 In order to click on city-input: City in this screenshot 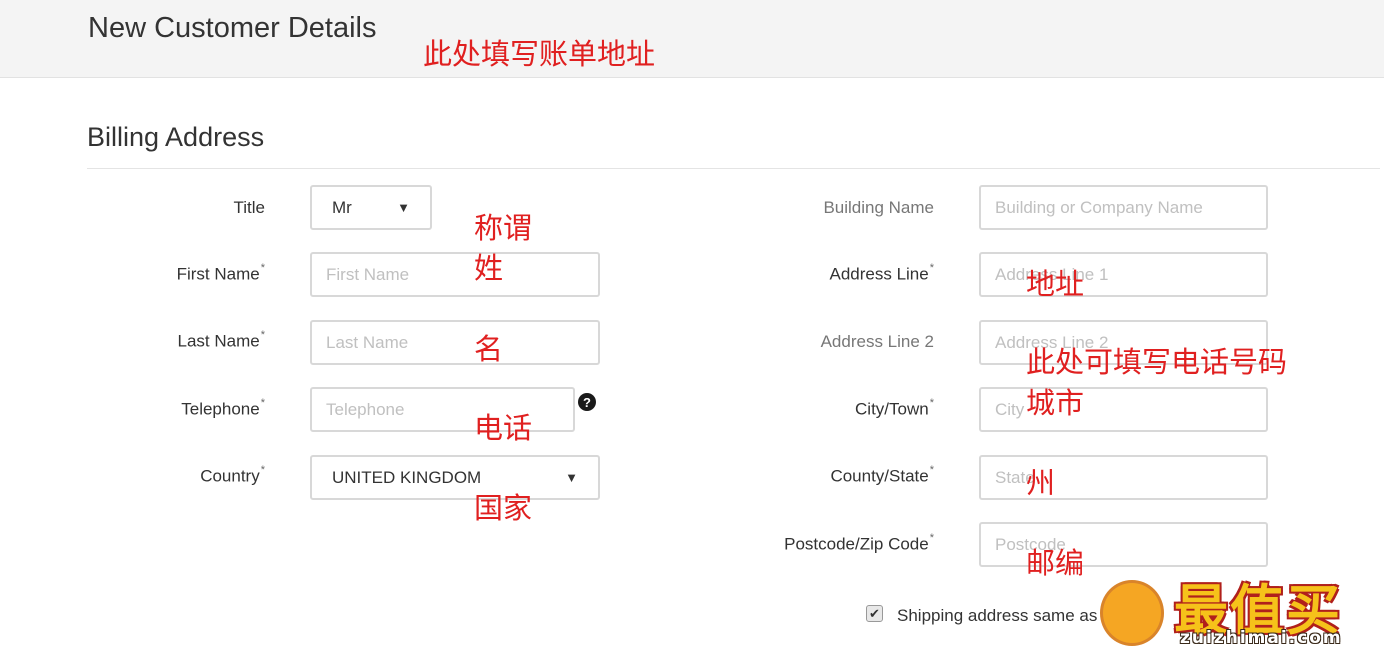, I will do `click(1123, 409)`.